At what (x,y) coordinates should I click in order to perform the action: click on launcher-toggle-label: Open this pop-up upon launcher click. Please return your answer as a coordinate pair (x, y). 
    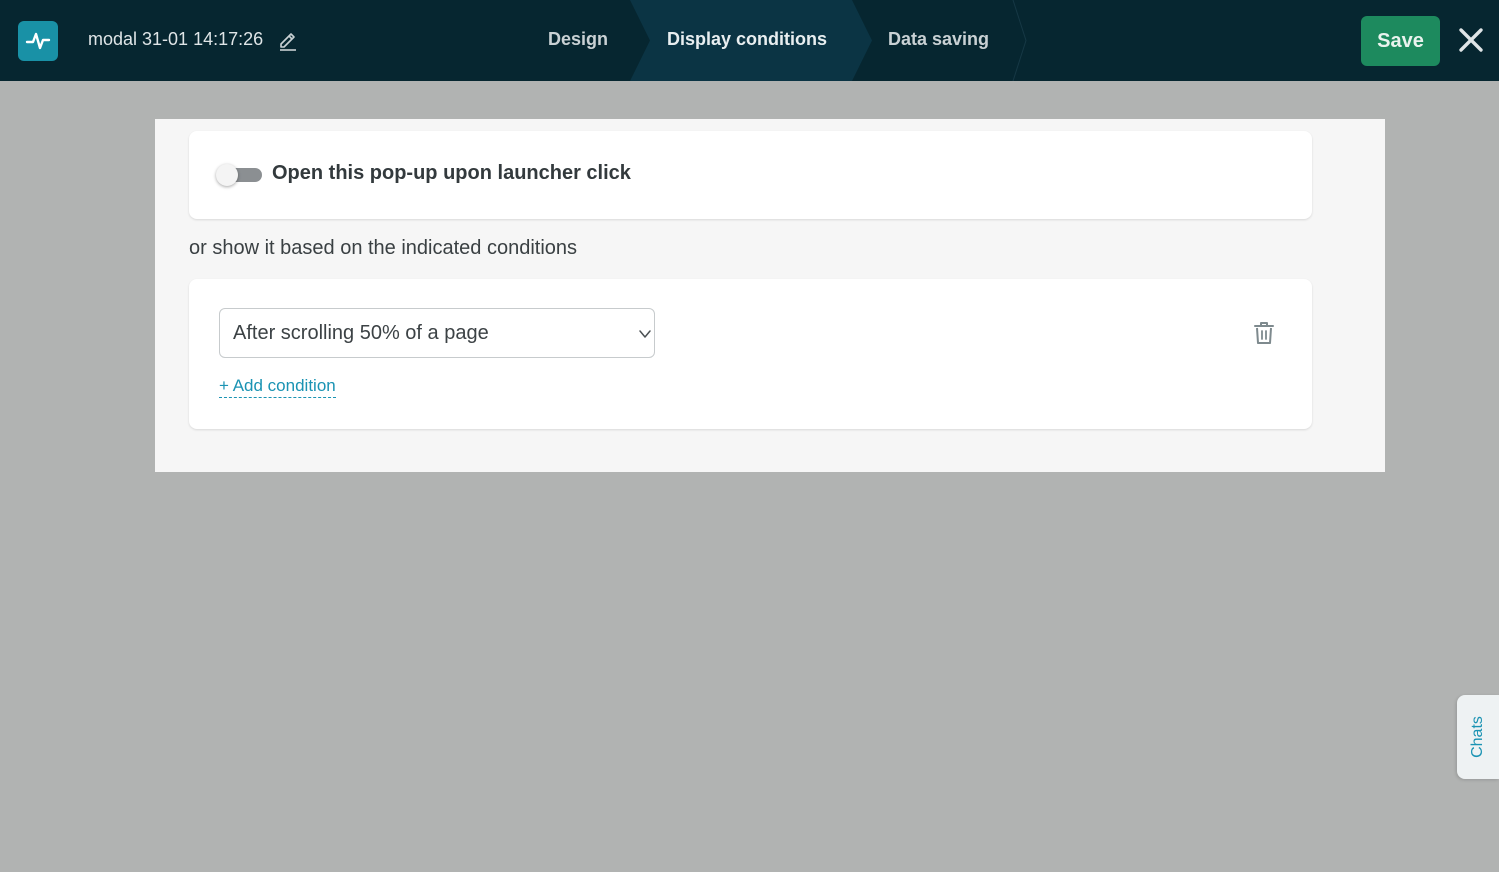
    Looking at the image, I should click on (451, 173).